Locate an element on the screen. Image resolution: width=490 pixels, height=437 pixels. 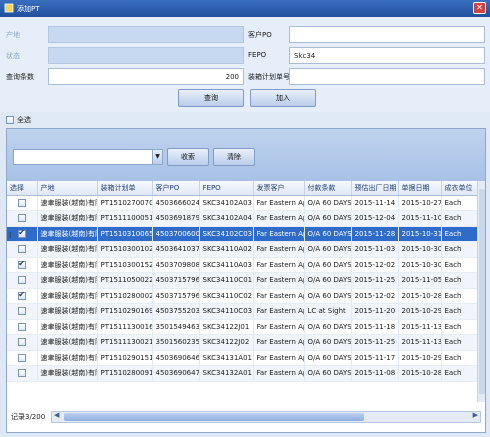
column-header: 产地 is located at coordinates (67, 188).